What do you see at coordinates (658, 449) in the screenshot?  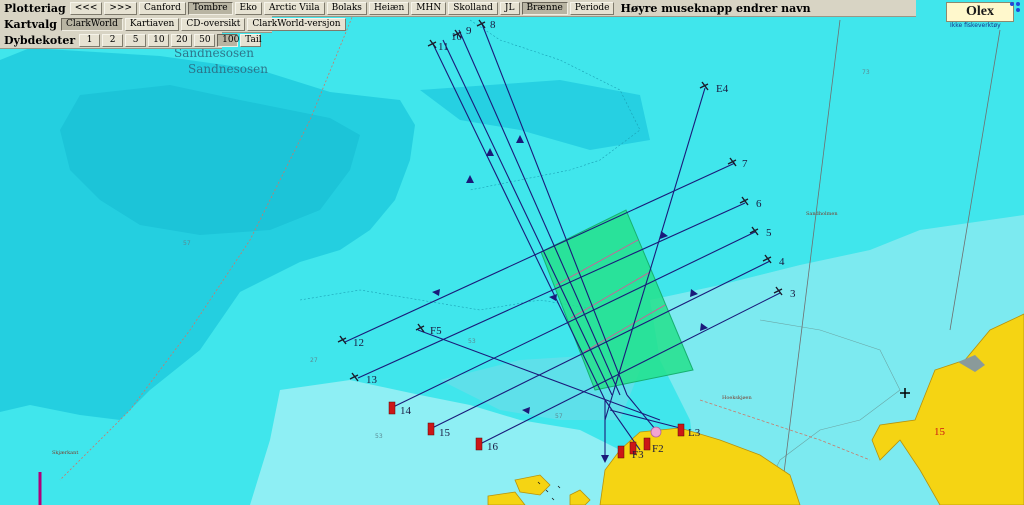 I see `marker-label: F2` at bounding box center [658, 449].